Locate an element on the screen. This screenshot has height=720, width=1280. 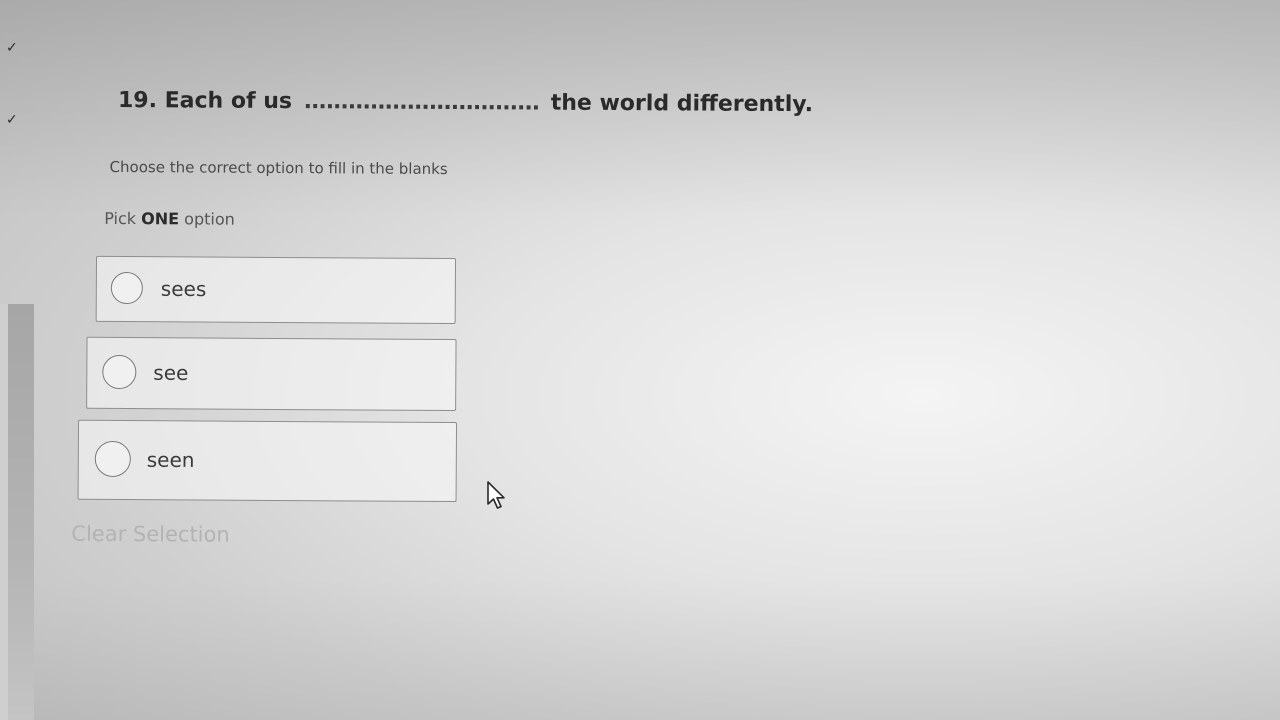
option-label: sees is located at coordinates (183, 289).